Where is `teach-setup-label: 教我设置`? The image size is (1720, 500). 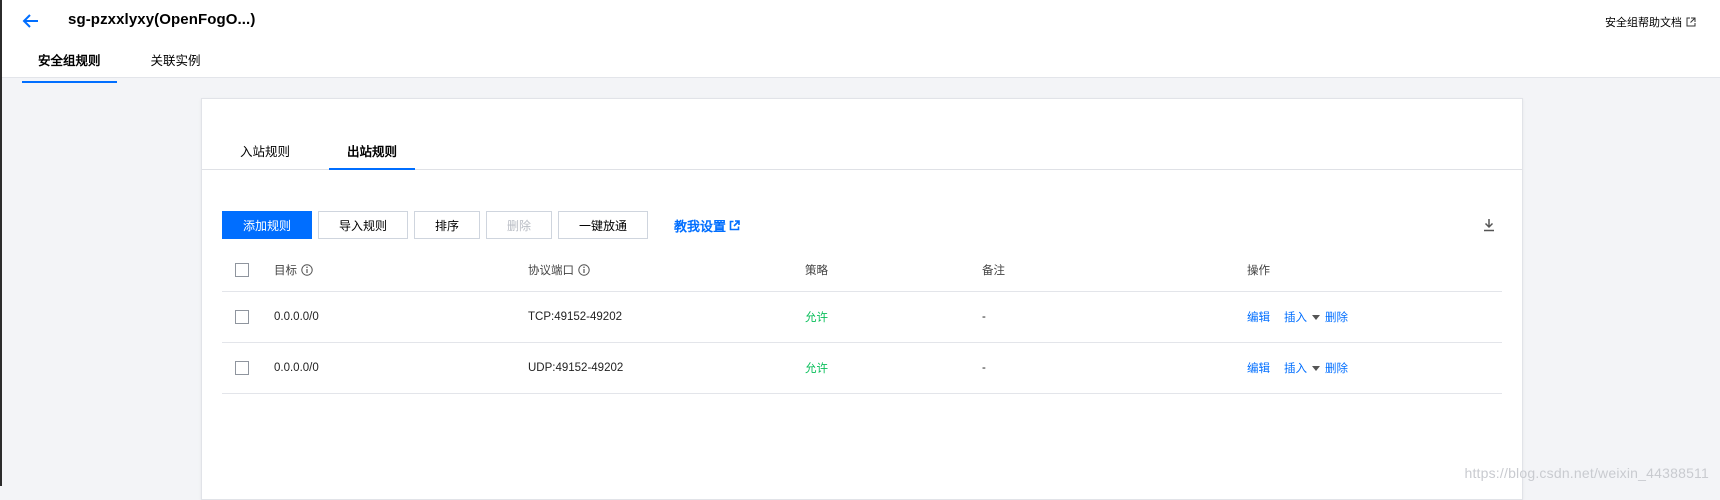
teach-setup-label: 教我设置 is located at coordinates (700, 226).